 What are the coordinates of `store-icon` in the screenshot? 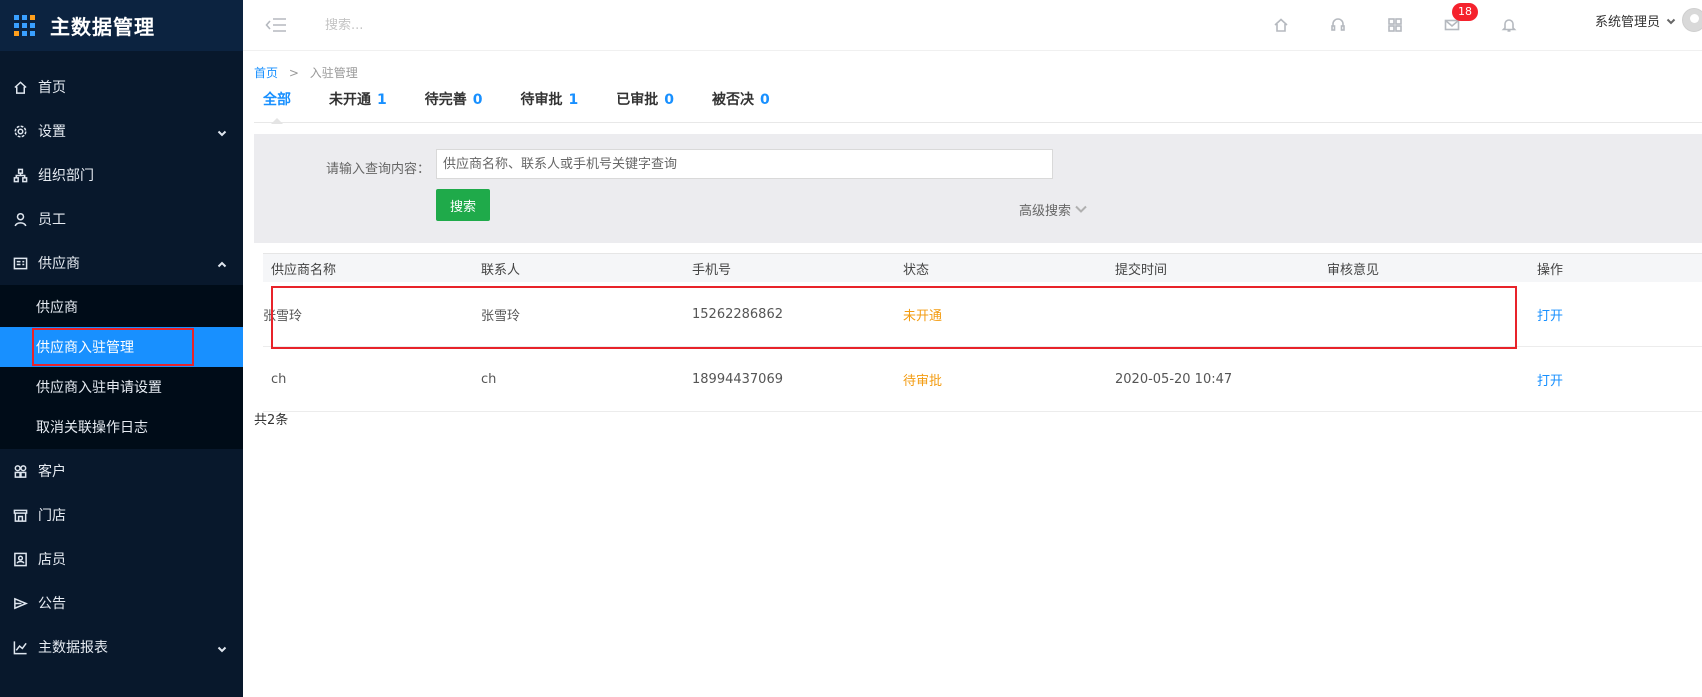 It's located at (20, 515).